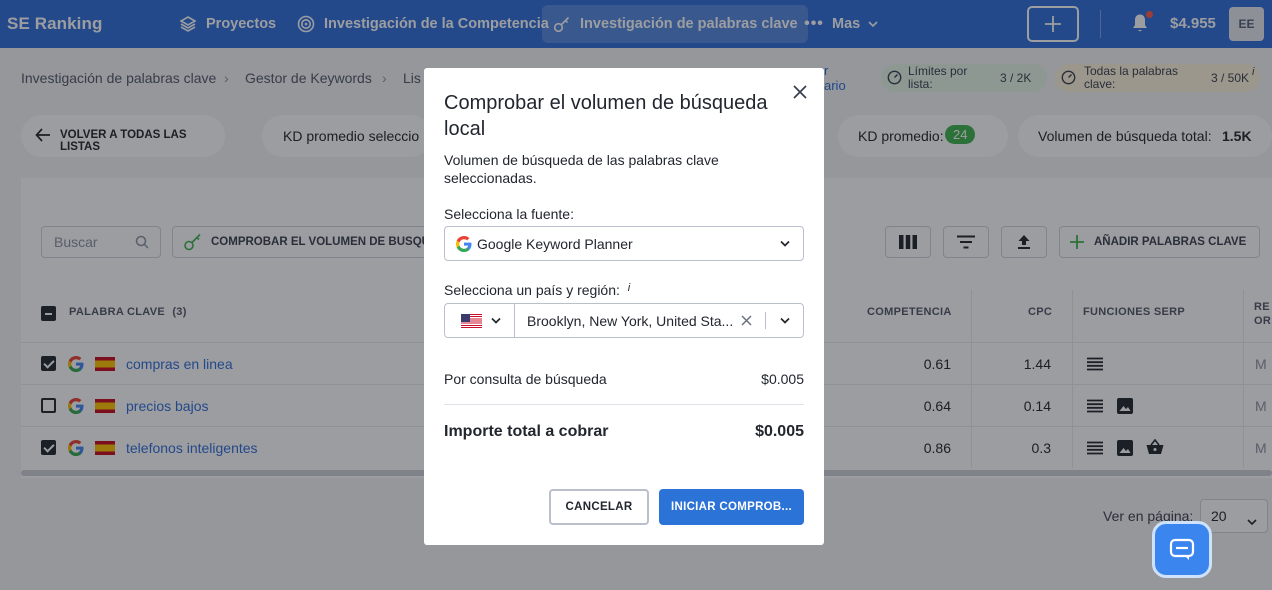  Describe the element at coordinates (526, 431) in the screenshot. I see `total-label: Importe total a cobrar` at that location.